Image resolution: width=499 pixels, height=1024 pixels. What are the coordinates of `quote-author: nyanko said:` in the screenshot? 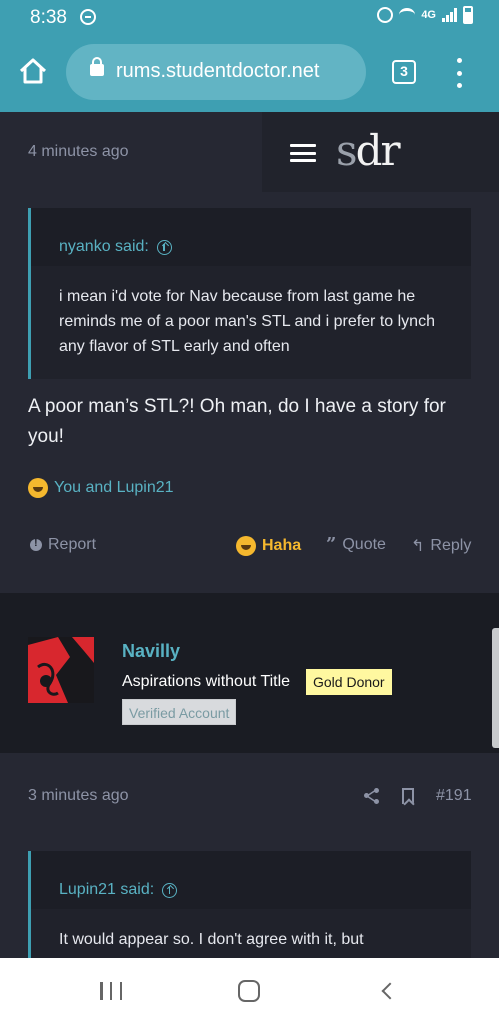 It's located at (104, 247).